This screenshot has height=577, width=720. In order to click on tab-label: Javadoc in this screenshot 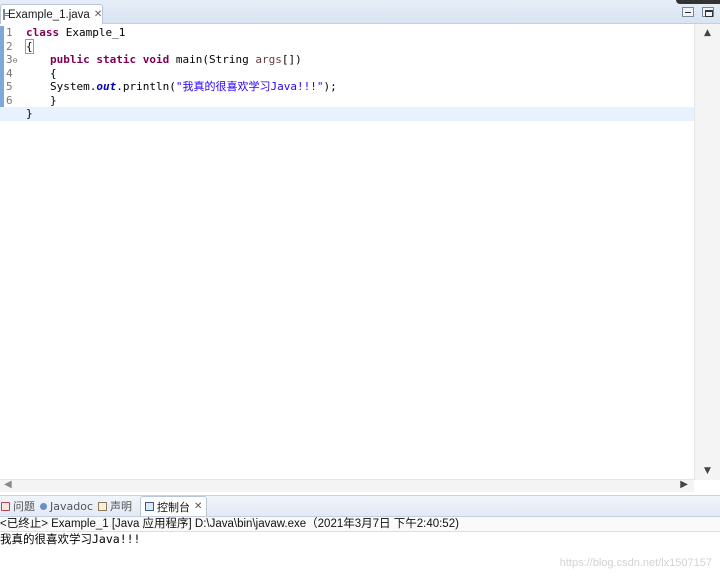, I will do `click(71, 506)`.